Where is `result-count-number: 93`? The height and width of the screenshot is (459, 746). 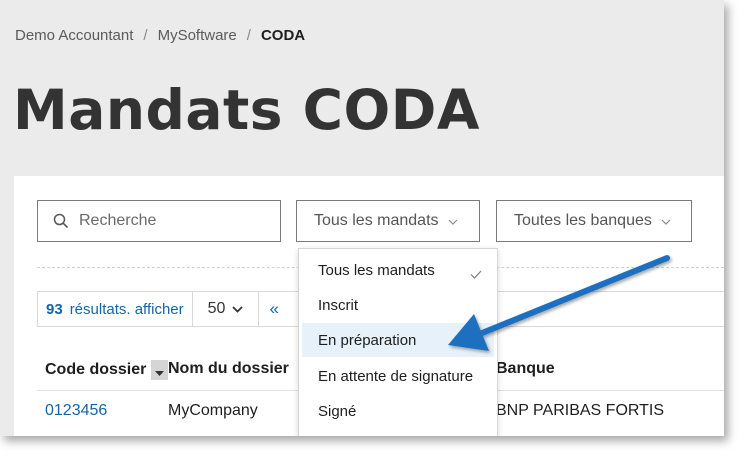
result-count-number: 93 is located at coordinates (54, 309).